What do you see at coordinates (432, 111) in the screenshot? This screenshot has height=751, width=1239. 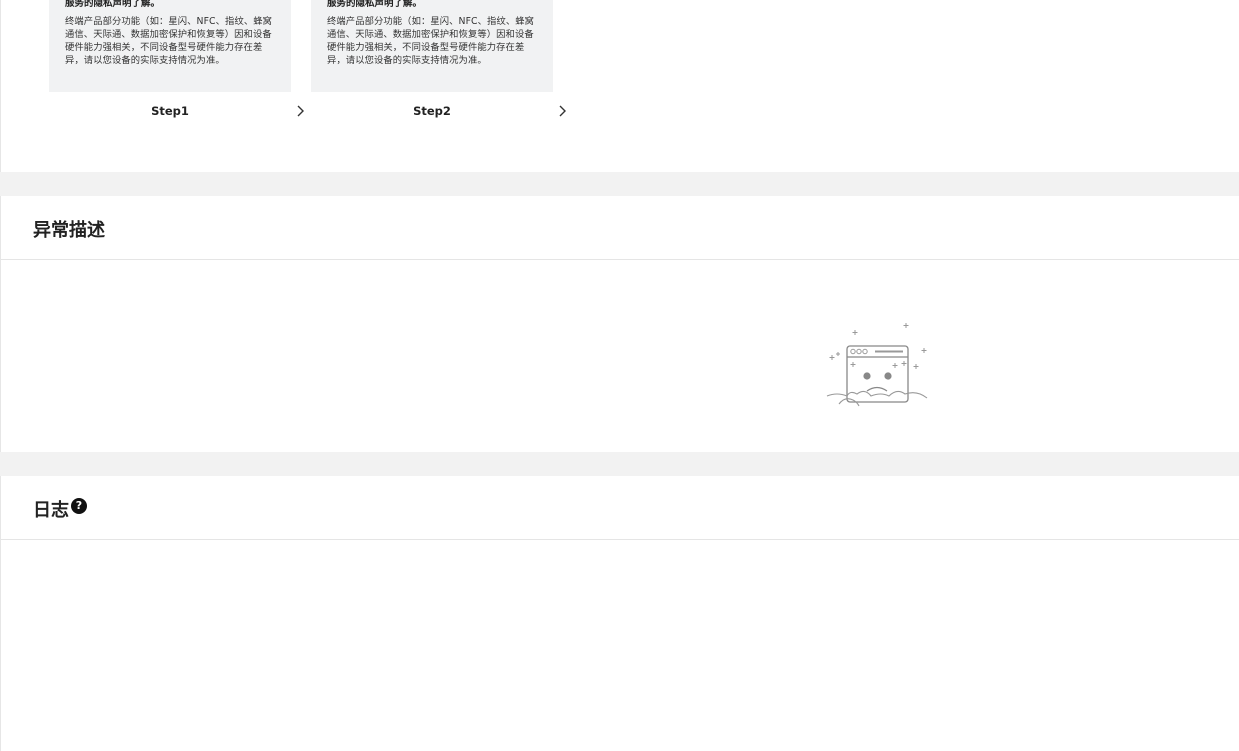 I see `step-label-2: Step2` at bounding box center [432, 111].